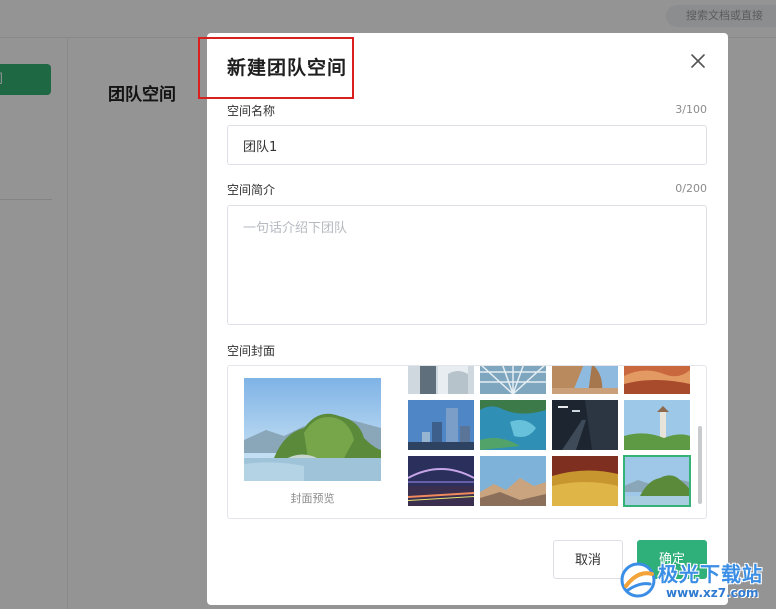 This screenshot has height=609, width=776. Describe the element at coordinates (585, 380) in the screenshot. I see `cover-thumbnail-rock-arch` at that location.